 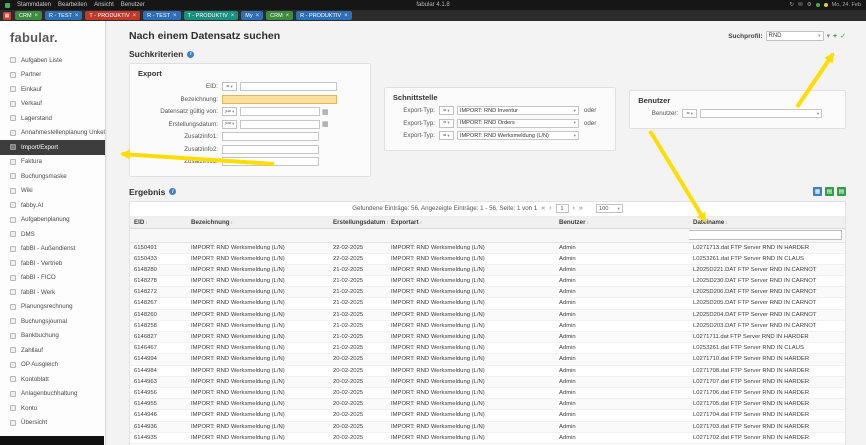 I want to click on eid-cell: 6144984, so click(x=158, y=371).